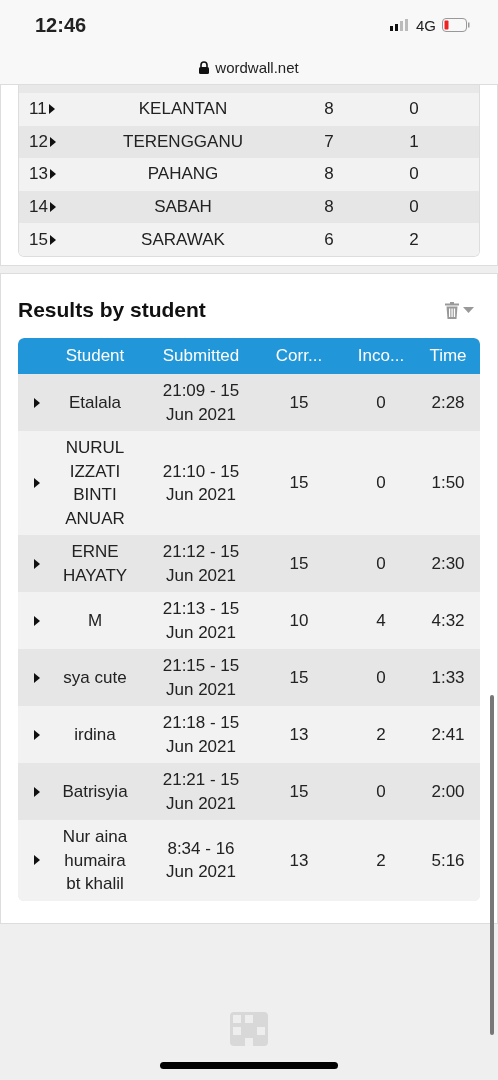 The image size is (498, 1080). What do you see at coordinates (95, 564) in the screenshot?
I see `student-name: ERNE HAYATY` at bounding box center [95, 564].